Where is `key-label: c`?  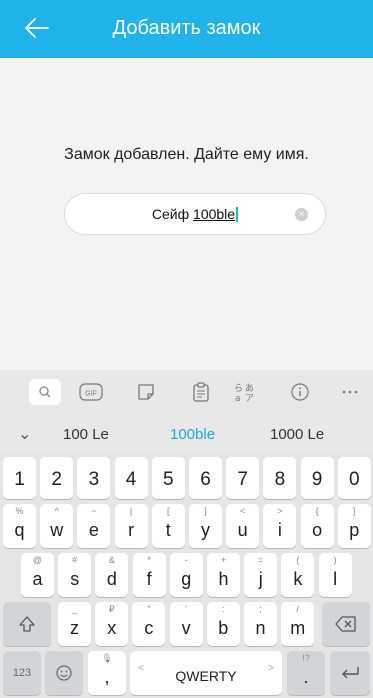 key-label: c is located at coordinates (149, 628).